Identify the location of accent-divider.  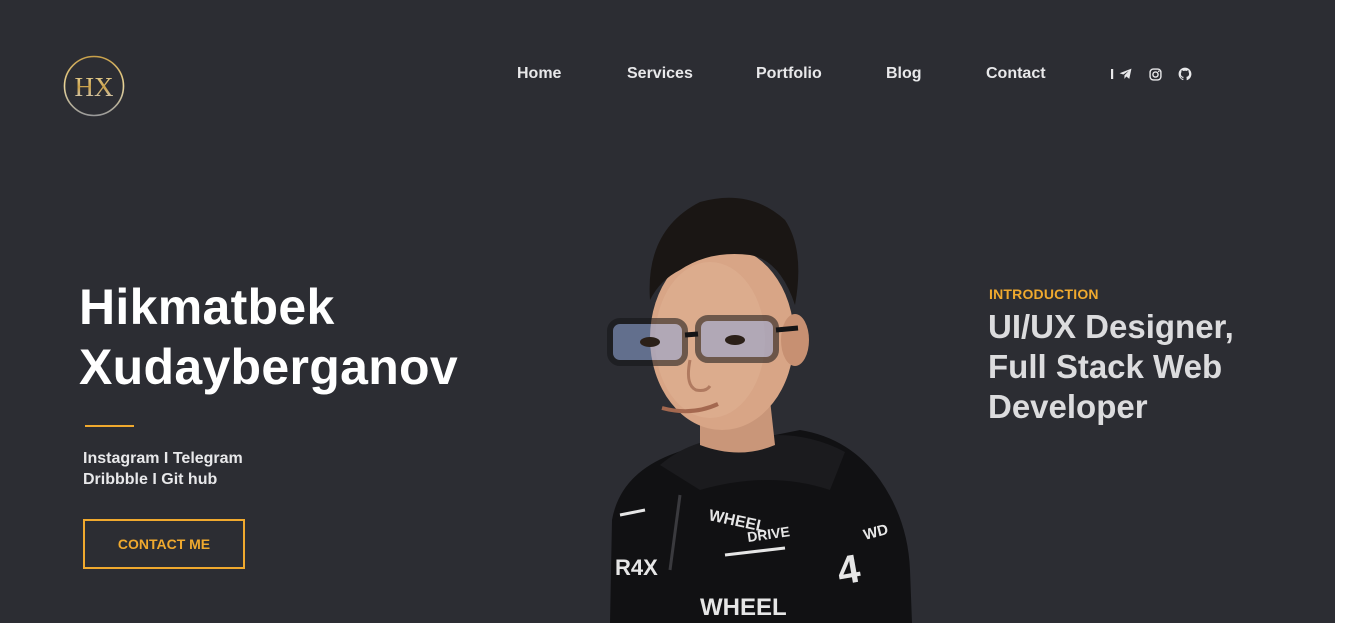
(109, 426).